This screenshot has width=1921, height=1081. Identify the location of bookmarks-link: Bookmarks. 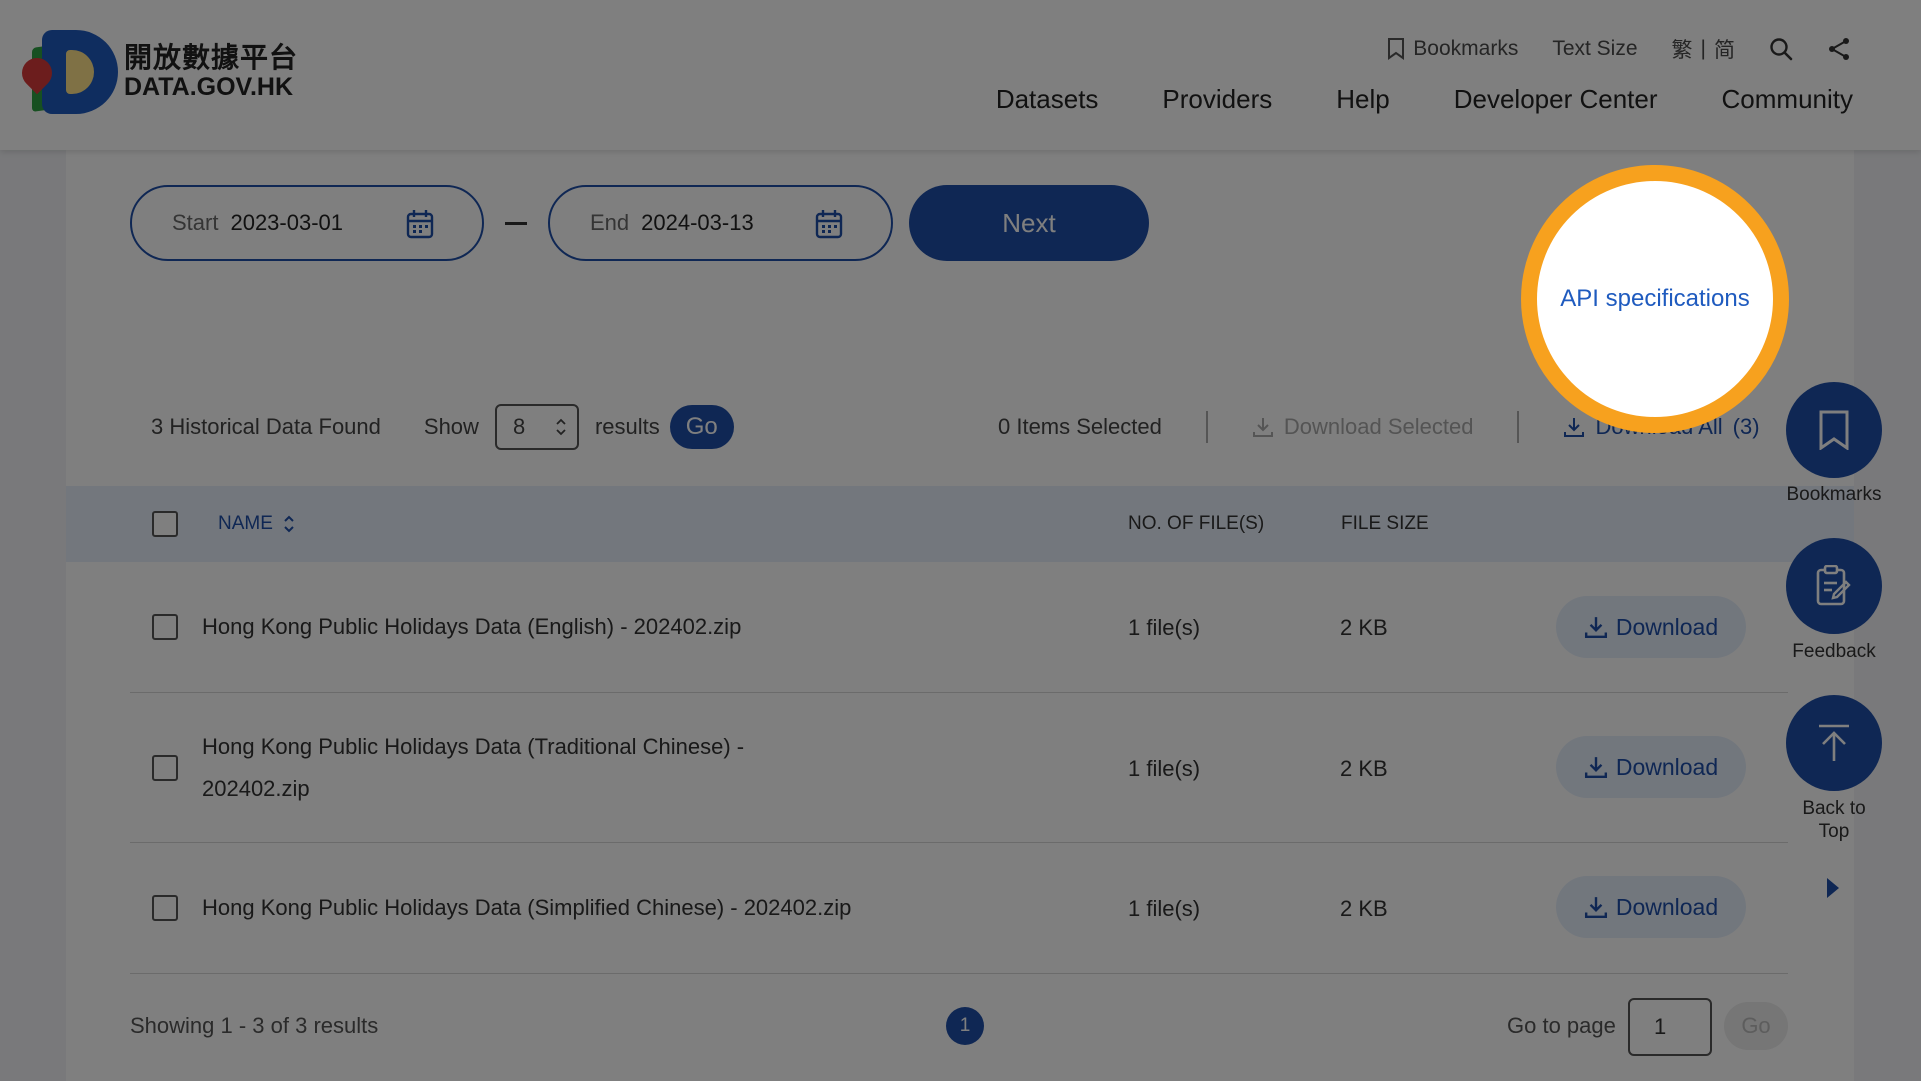
(1452, 49).